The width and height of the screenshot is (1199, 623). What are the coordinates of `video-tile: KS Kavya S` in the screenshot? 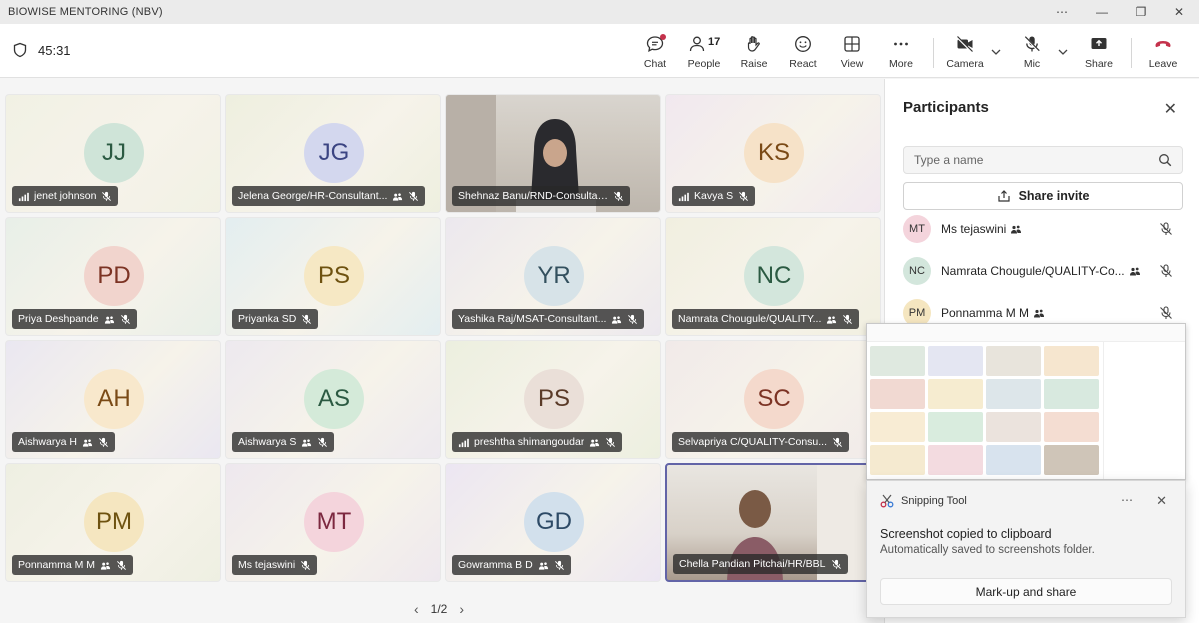 It's located at (773, 153).